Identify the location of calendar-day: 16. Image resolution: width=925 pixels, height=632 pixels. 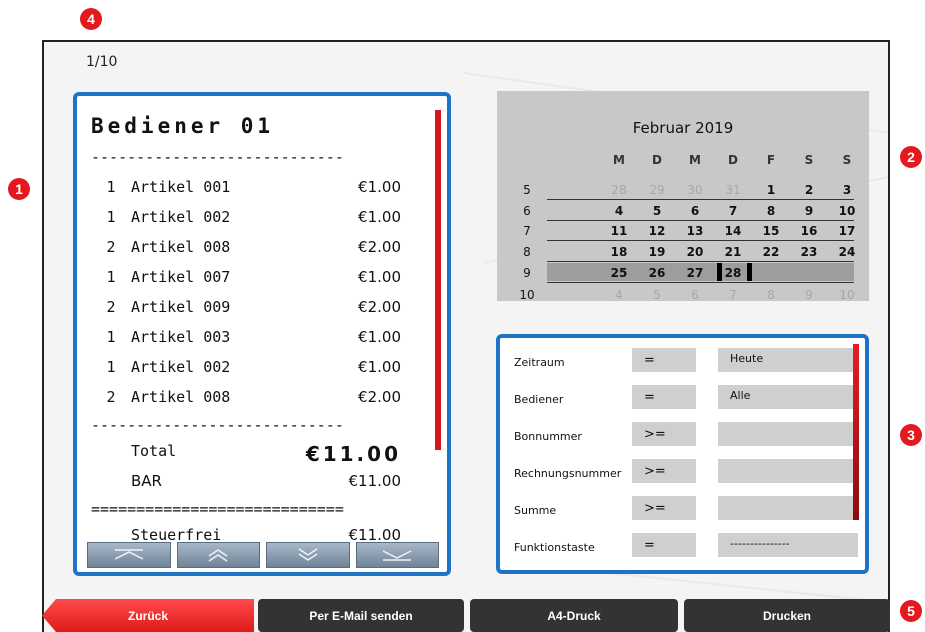
(809, 231).